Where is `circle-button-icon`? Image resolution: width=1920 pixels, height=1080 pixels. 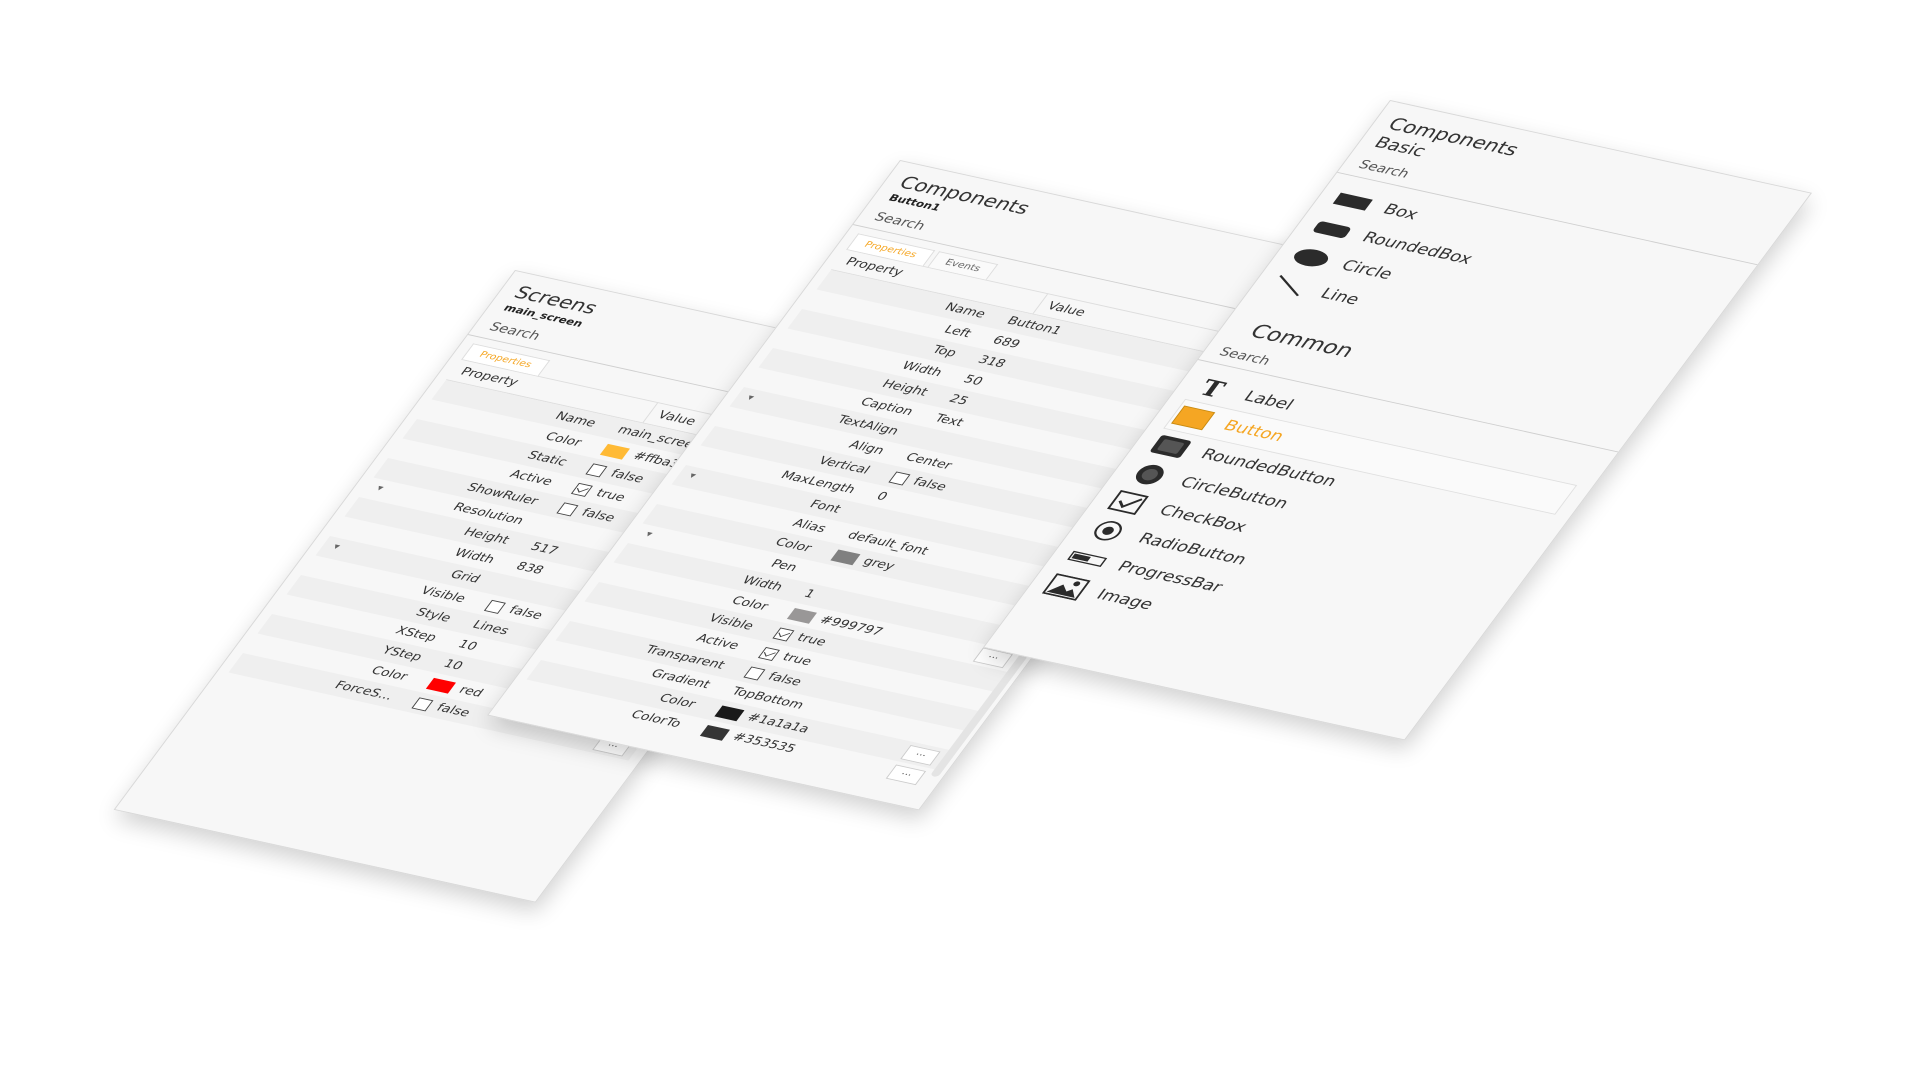
circle-button-icon is located at coordinates (1149, 475).